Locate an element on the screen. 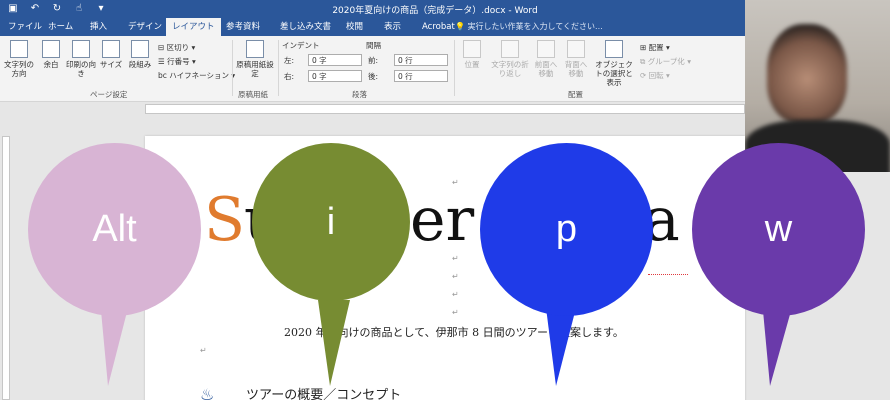 The width and height of the screenshot is (890, 400). keystroke-bubble-w: w is located at coordinates (778, 229).